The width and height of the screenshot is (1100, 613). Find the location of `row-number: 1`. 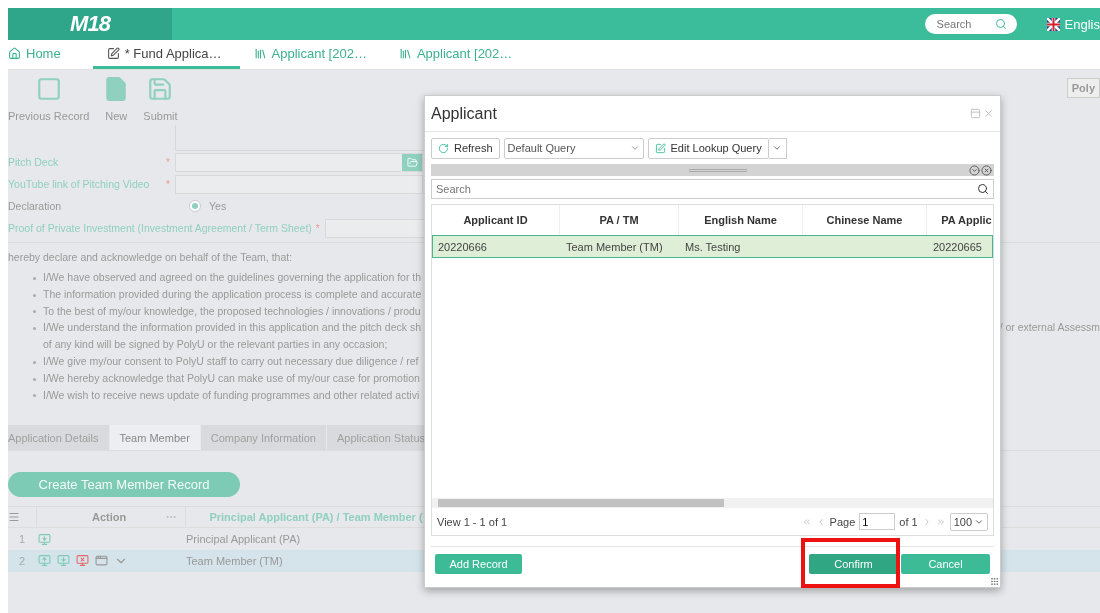

row-number: 1 is located at coordinates (22, 539).